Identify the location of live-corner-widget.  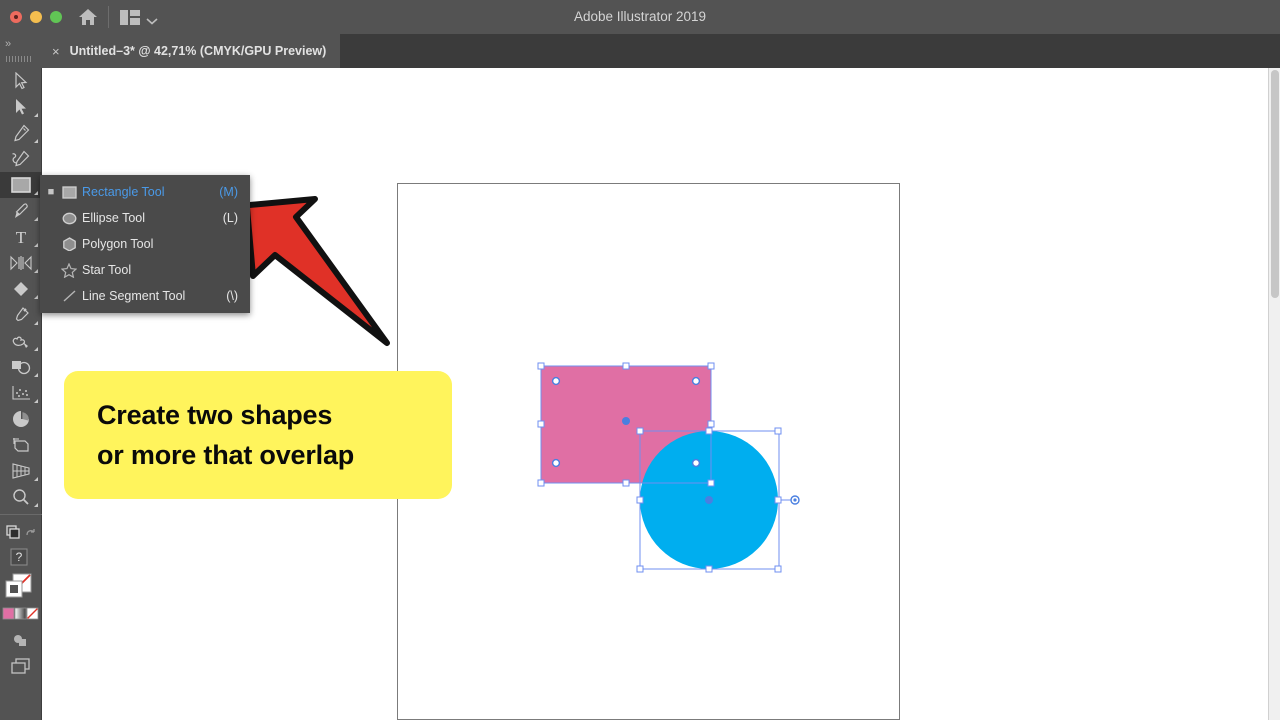
(696, 463).